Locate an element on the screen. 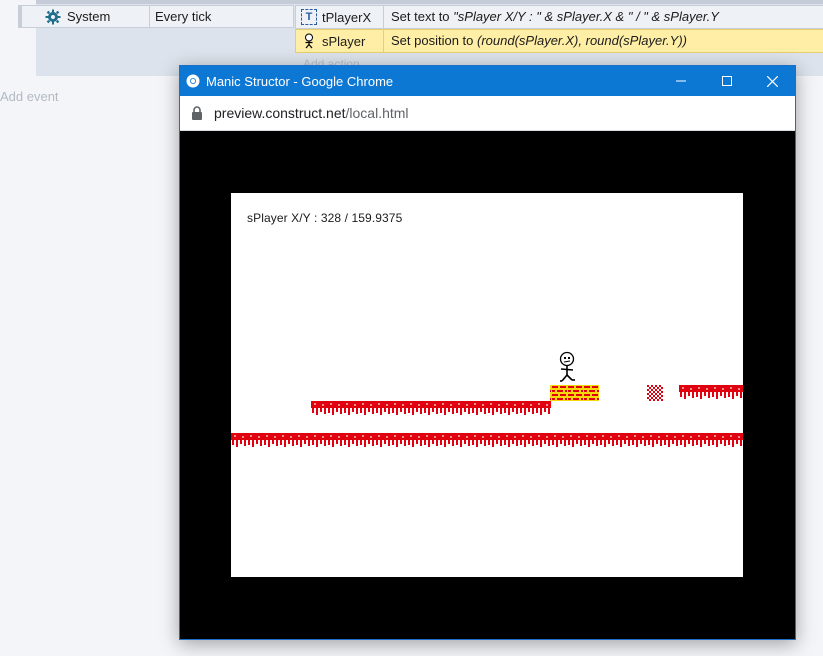 The width and height of the screenshot is (823, 656). player-sprite is located at coordinates (567, 366).